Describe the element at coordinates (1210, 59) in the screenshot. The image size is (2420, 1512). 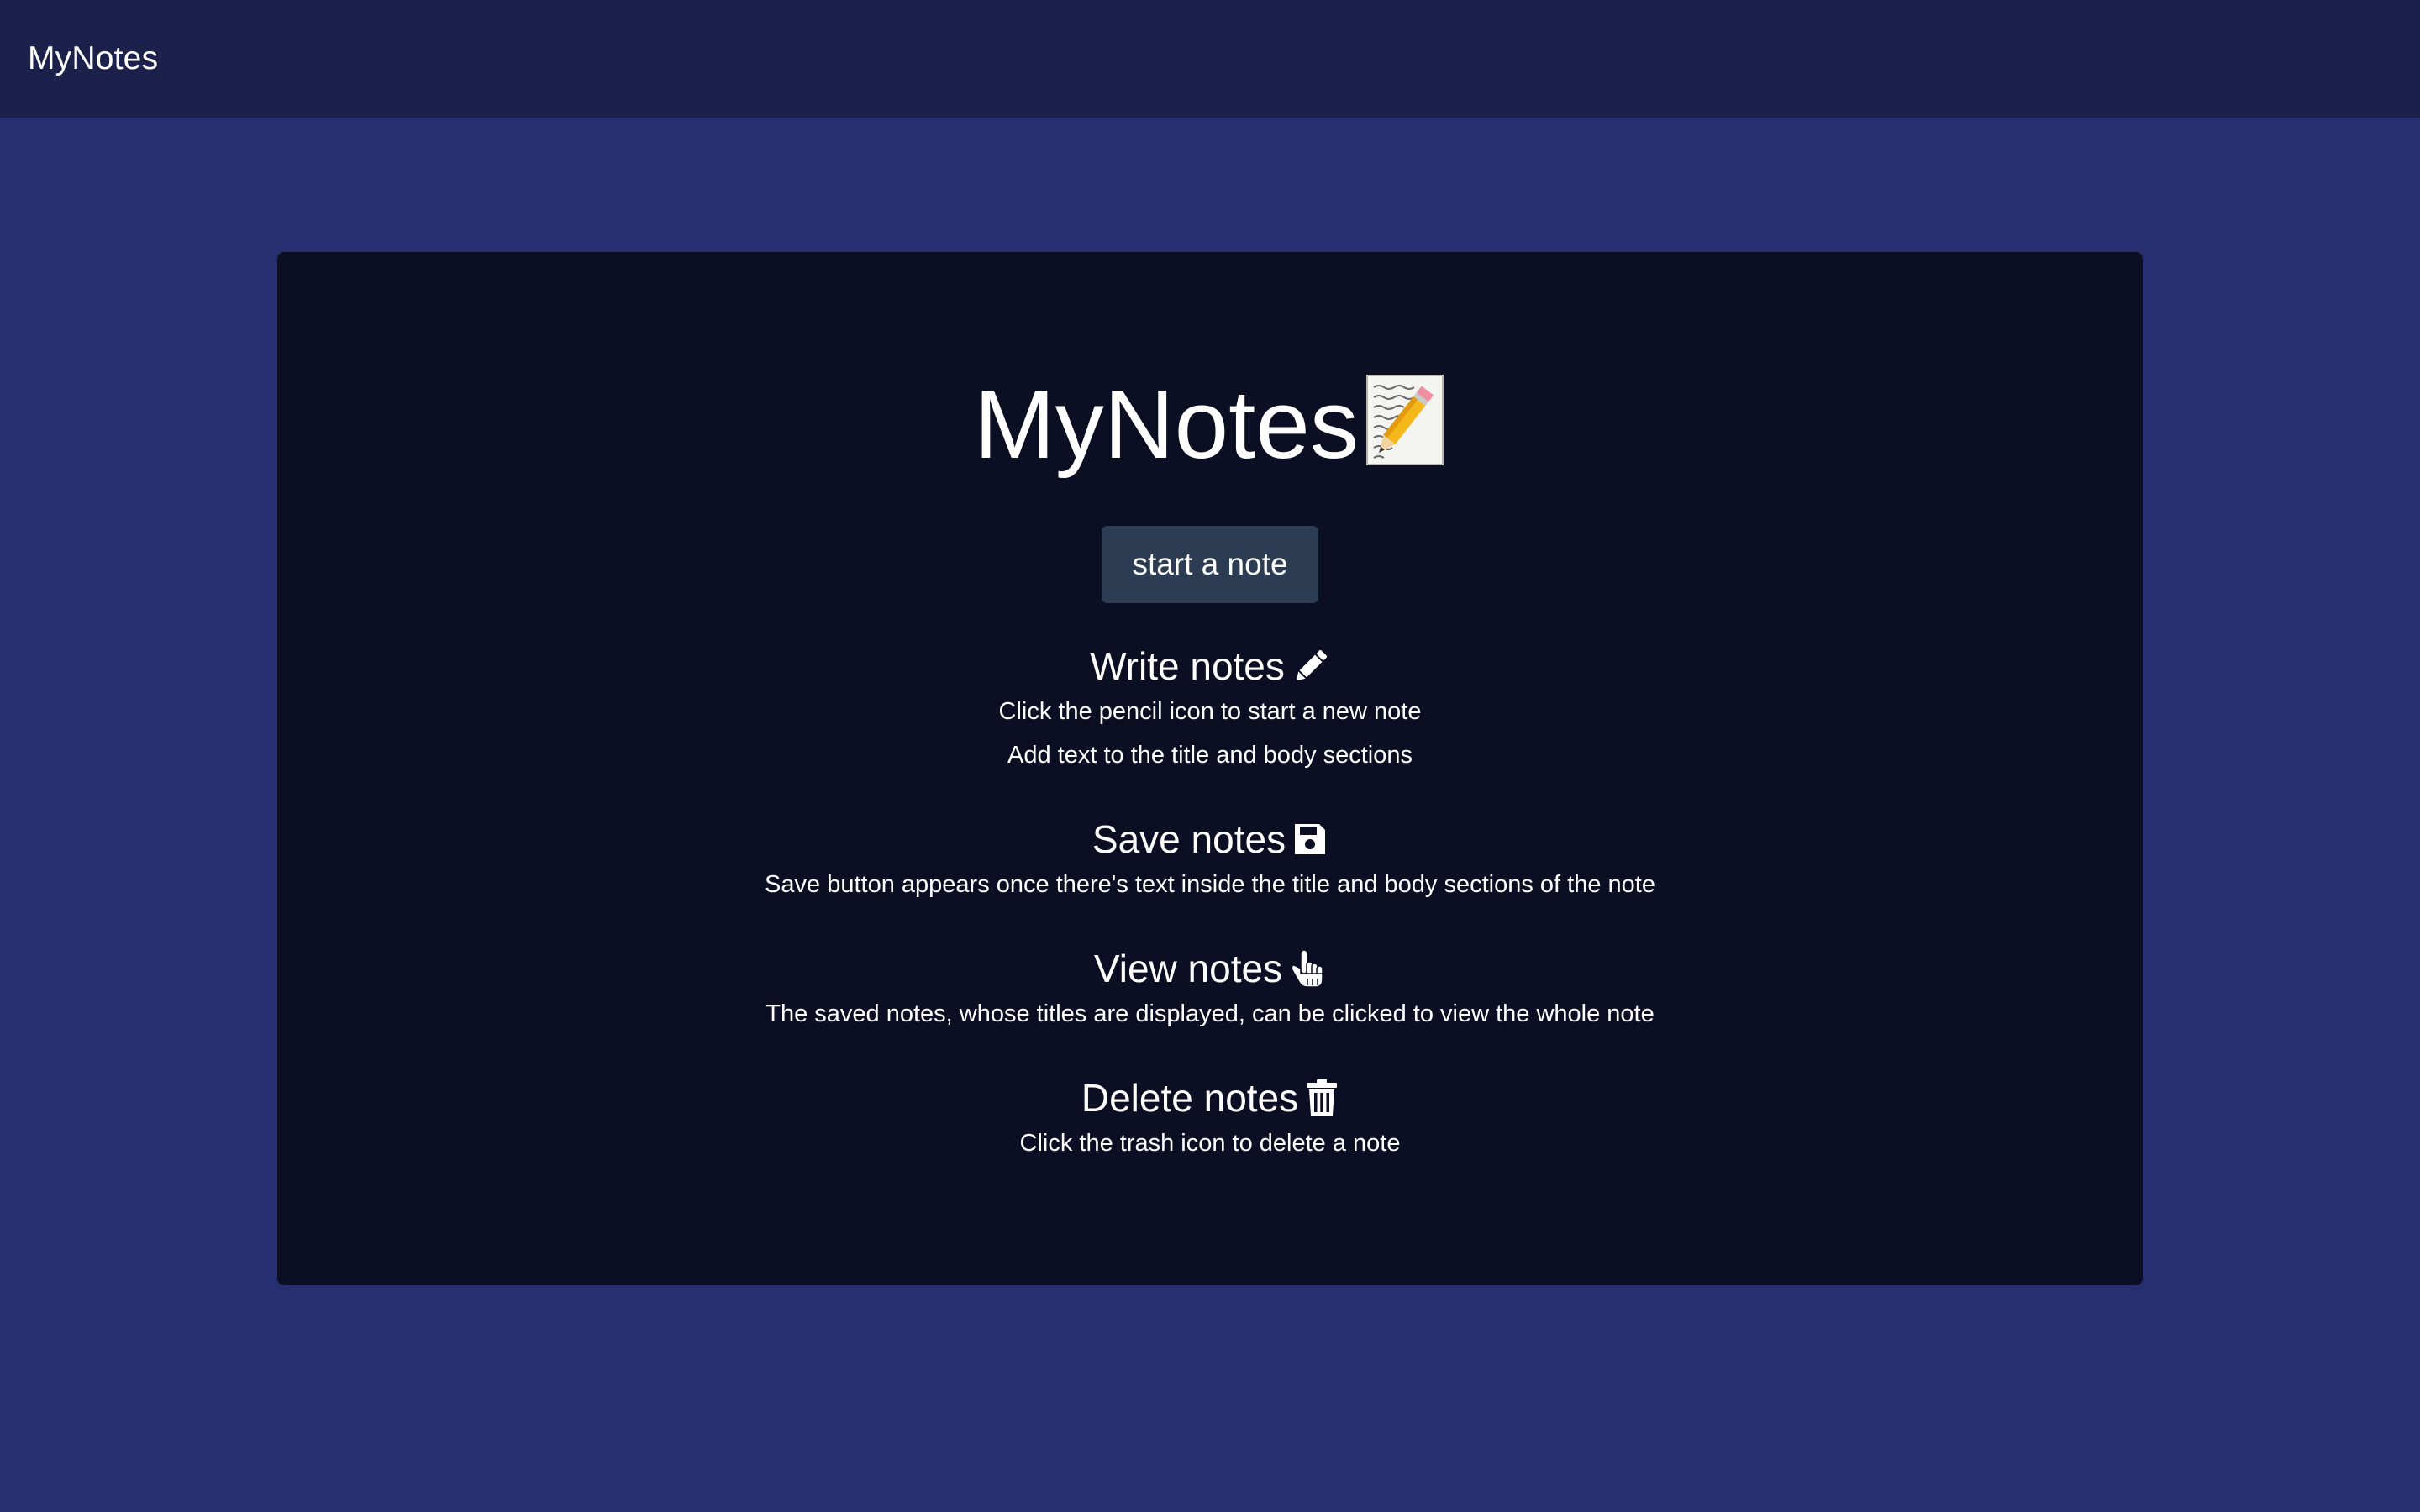
I see `navbar: MyNotes` at that location.